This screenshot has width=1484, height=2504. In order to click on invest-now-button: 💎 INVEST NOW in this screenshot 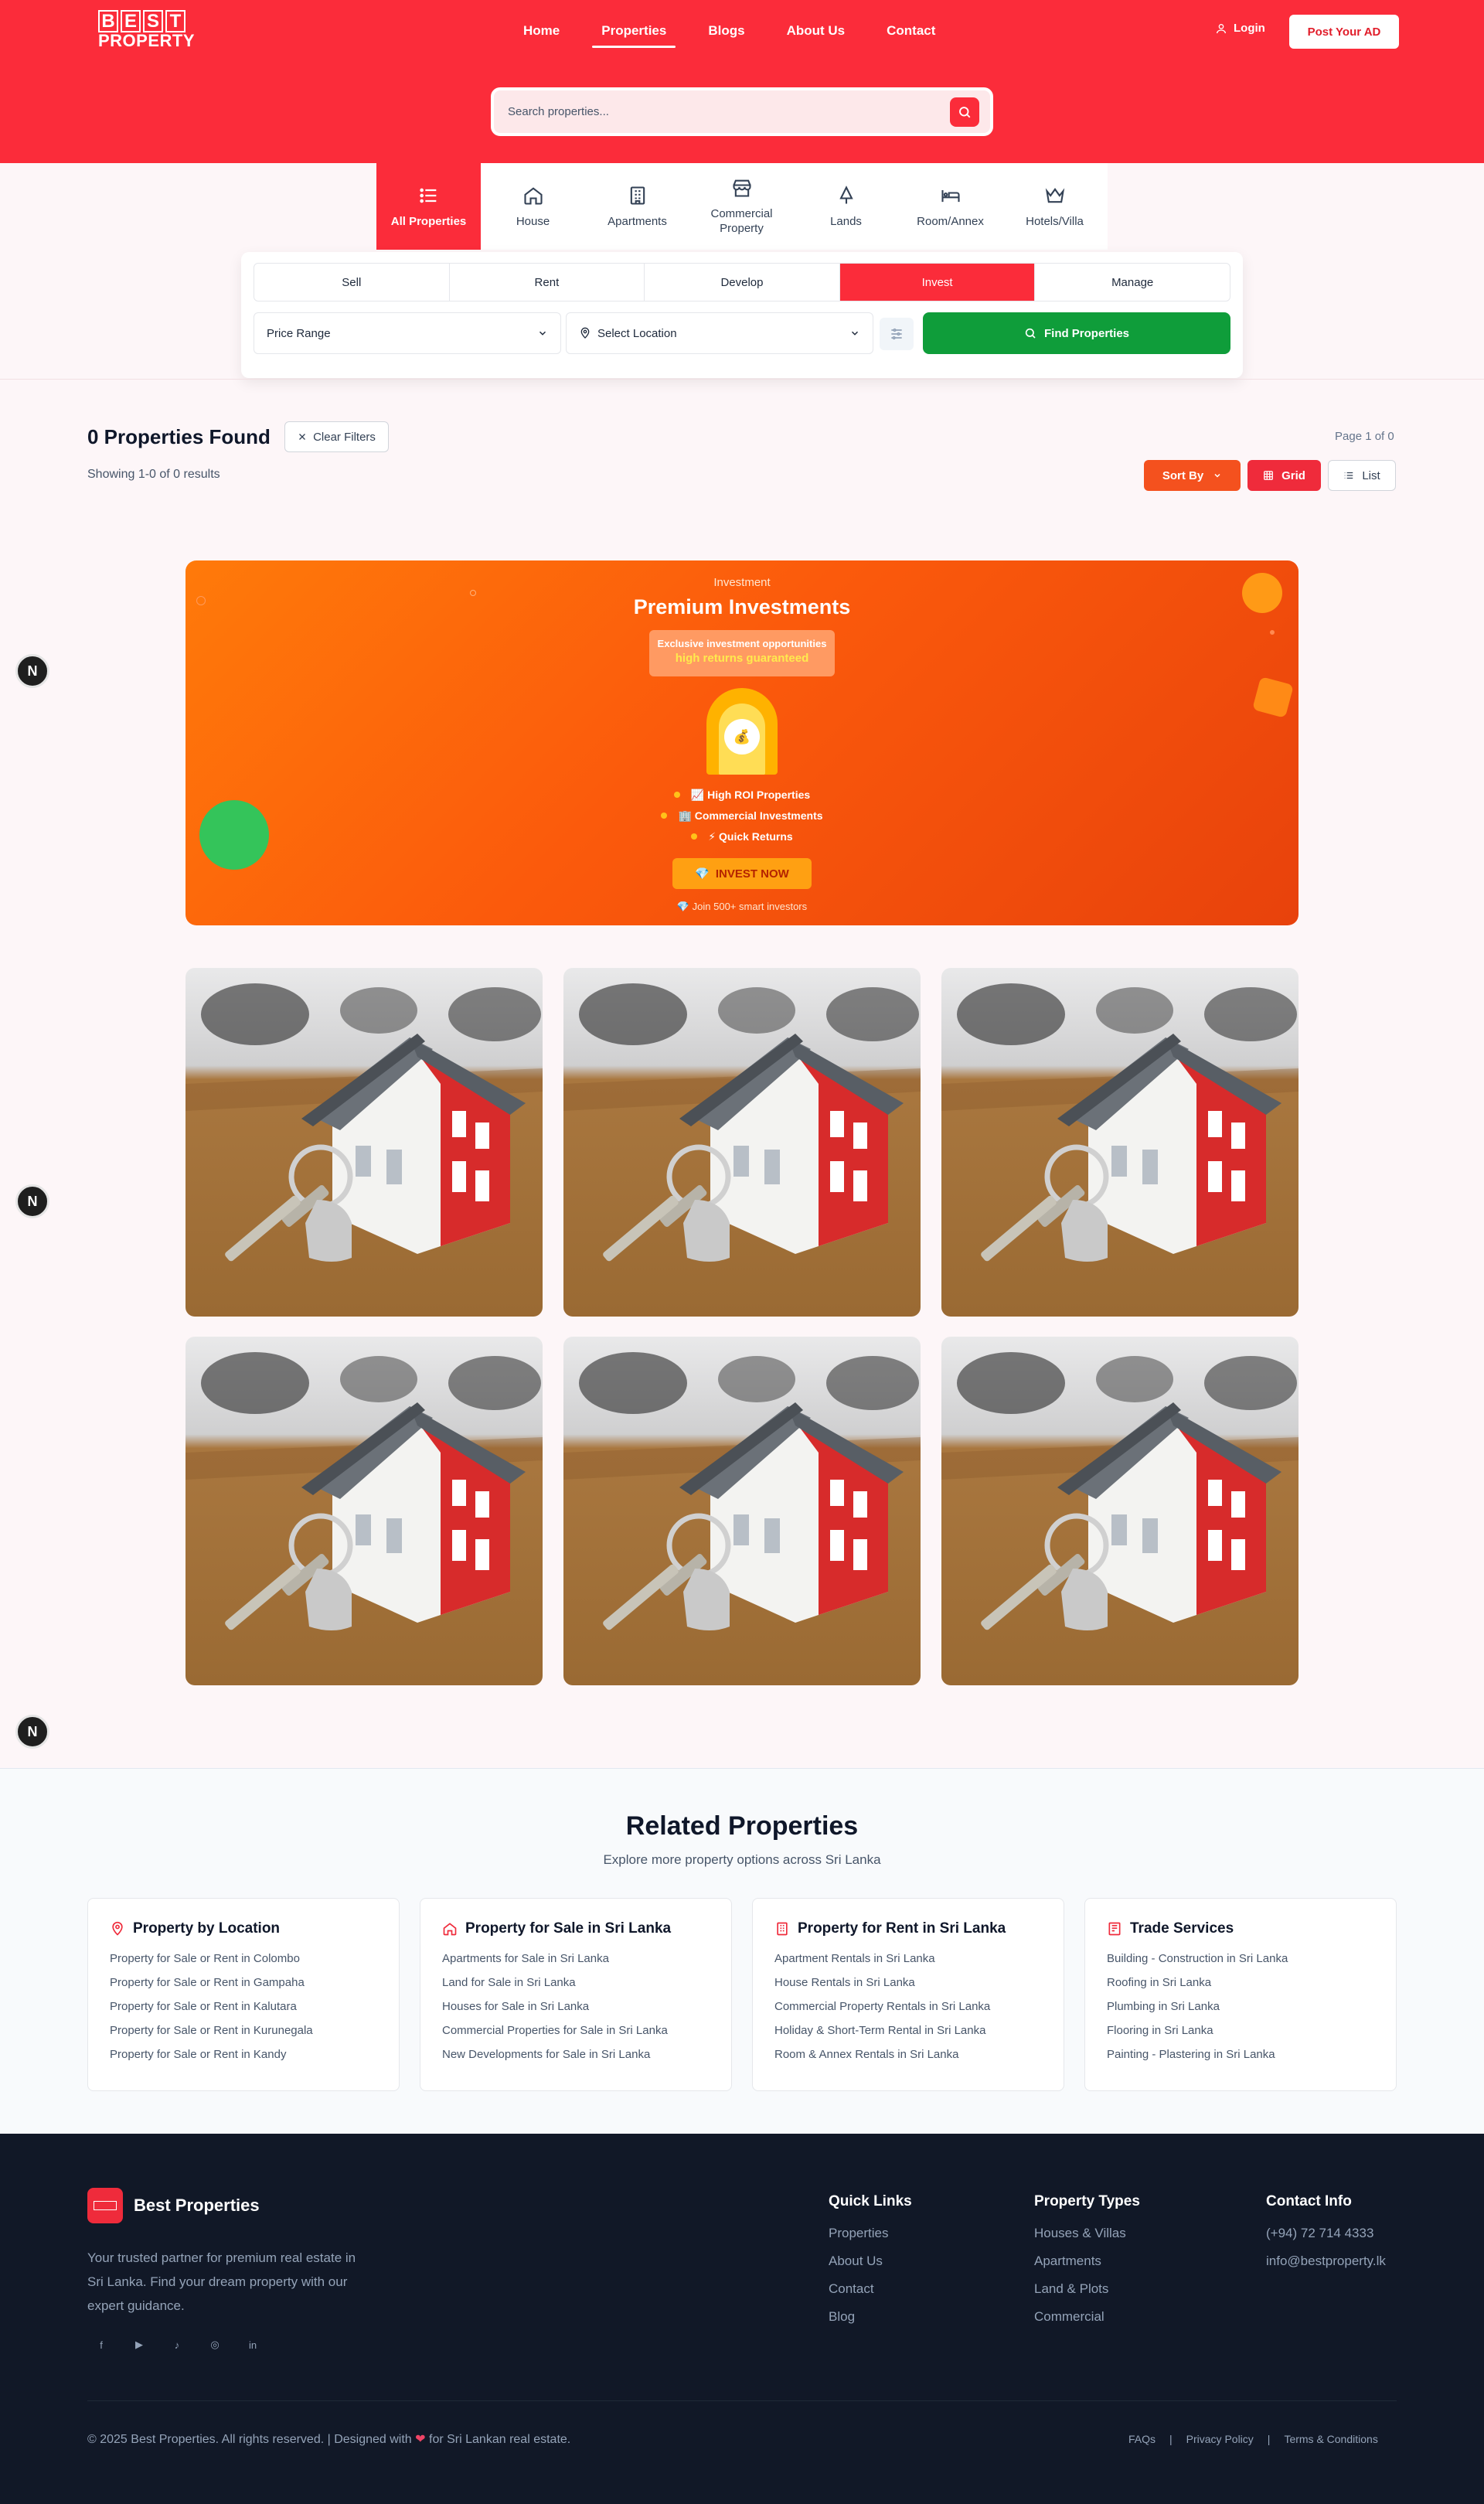, I will do `click(742, 873)`.